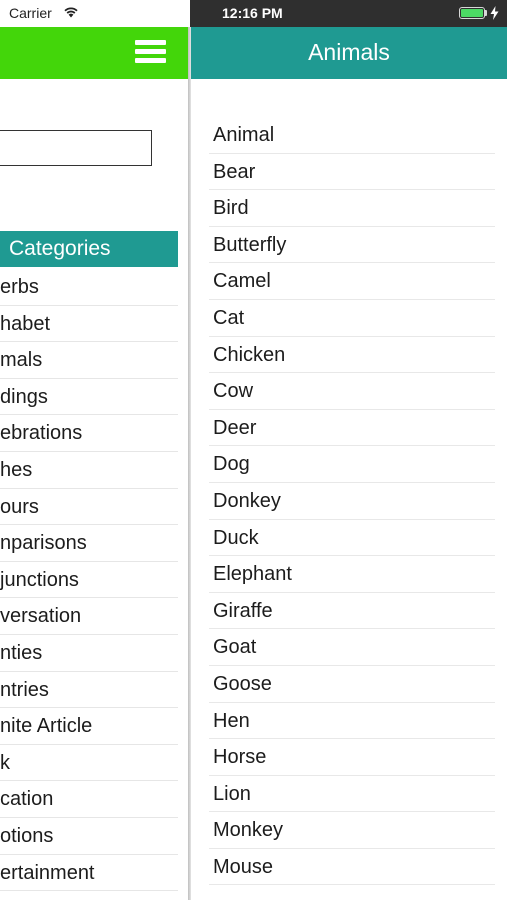 Image resolution: width=507 pixels, height=900 pixels. I want to click on category-item: hes, so click(89, 470).